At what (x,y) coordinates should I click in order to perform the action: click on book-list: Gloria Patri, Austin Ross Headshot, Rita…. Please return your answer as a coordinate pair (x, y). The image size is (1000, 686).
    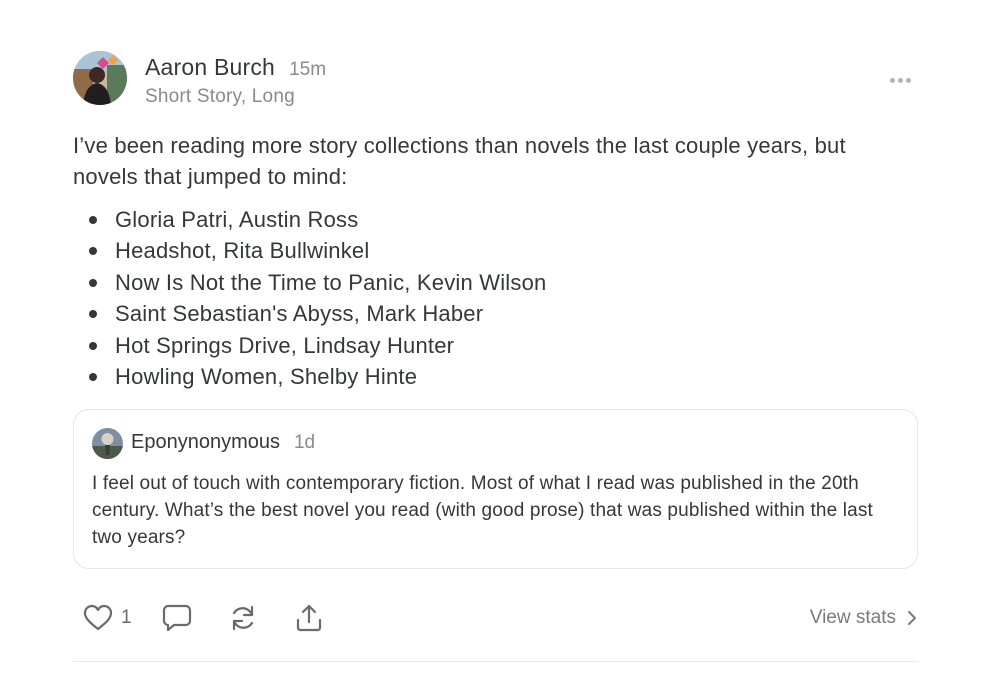
    Looking at the image, I should click on (317, 298).